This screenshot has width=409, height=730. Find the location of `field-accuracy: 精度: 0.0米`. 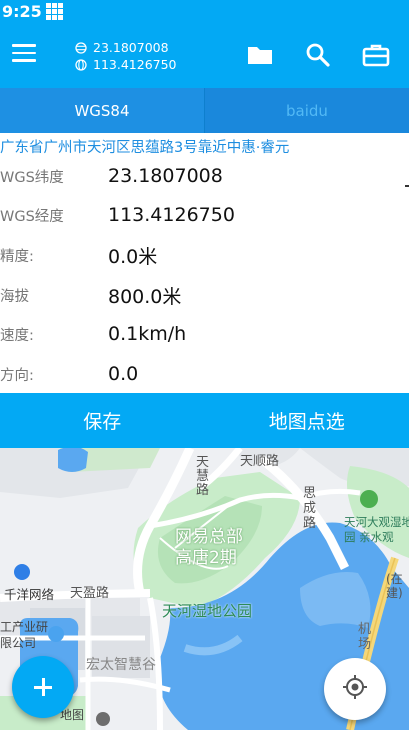

field-accuracy: 精度: 0.0米 is located at coordinates (202, 255).